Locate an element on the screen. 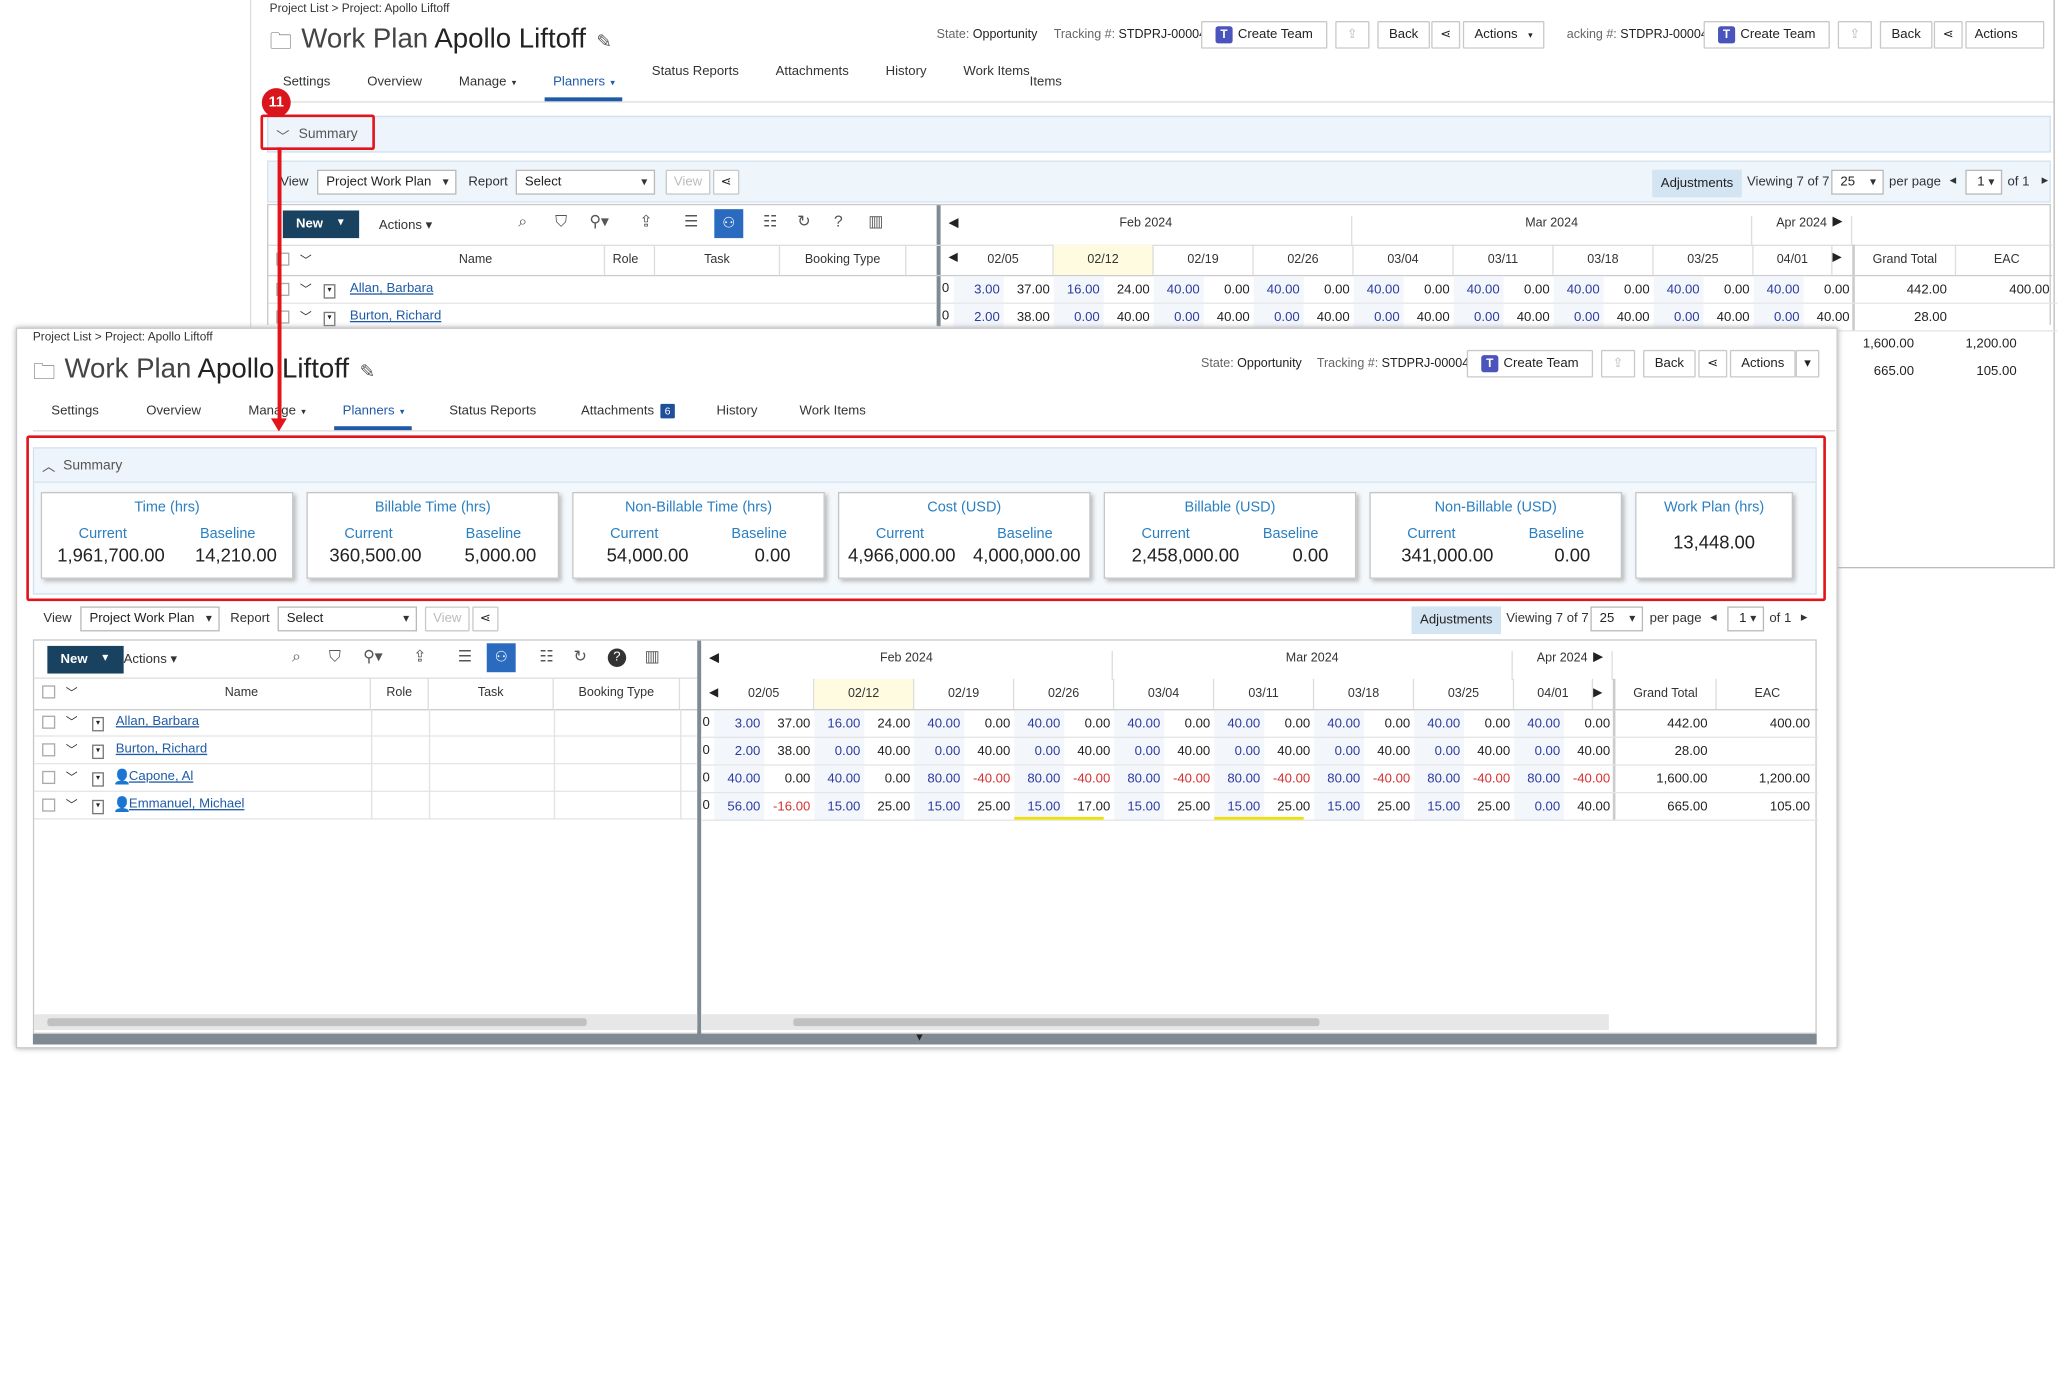 The image size is (2062, 1397). tab-history: History is located at coordinates (906, 72).